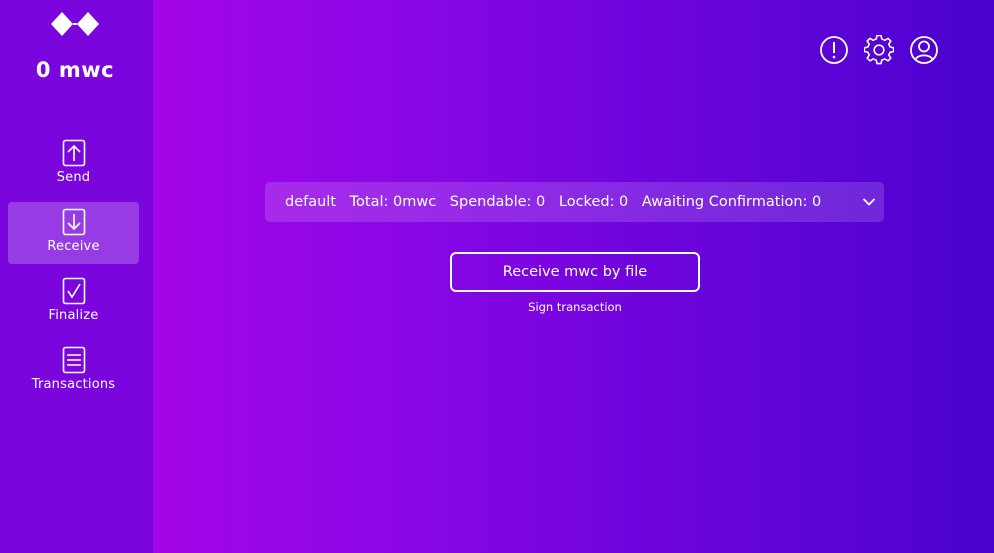  What do you see at coordinates (74, 291) in the screenshot?
I see `finalize-check-icon` at bounding box center [74, 291].